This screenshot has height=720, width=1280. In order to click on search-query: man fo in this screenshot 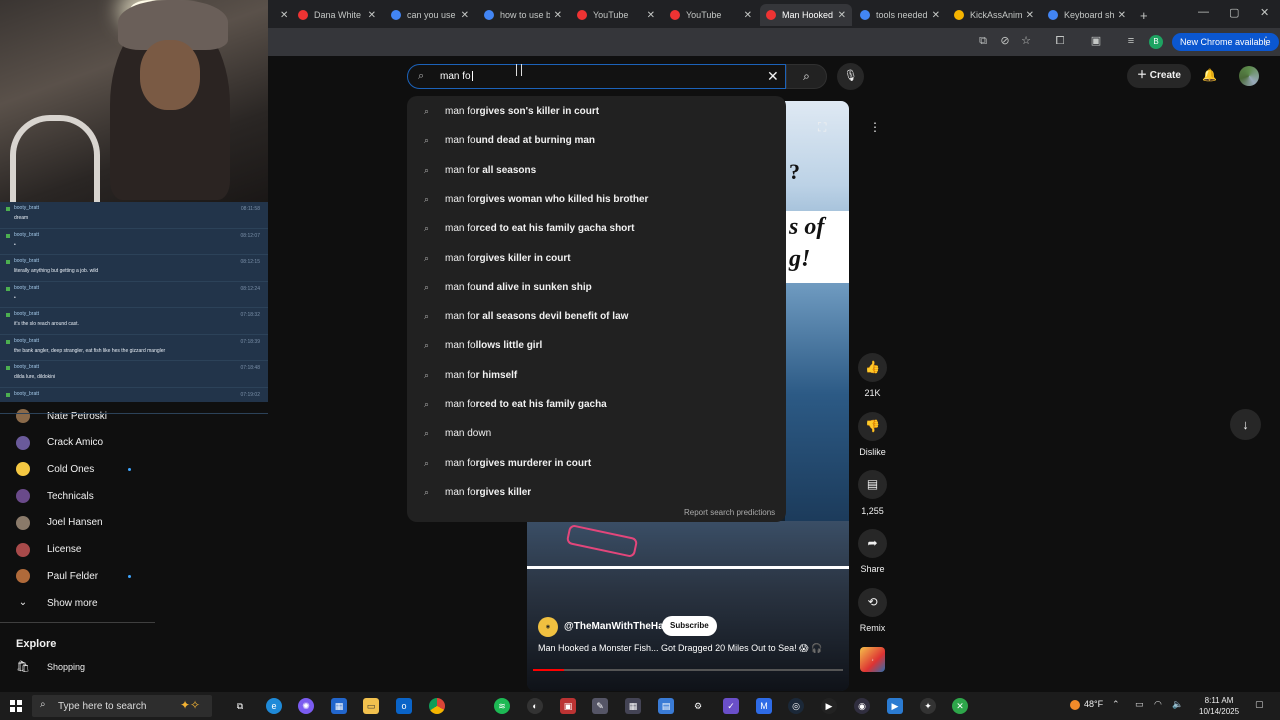, I will do `click(456, 76)`.